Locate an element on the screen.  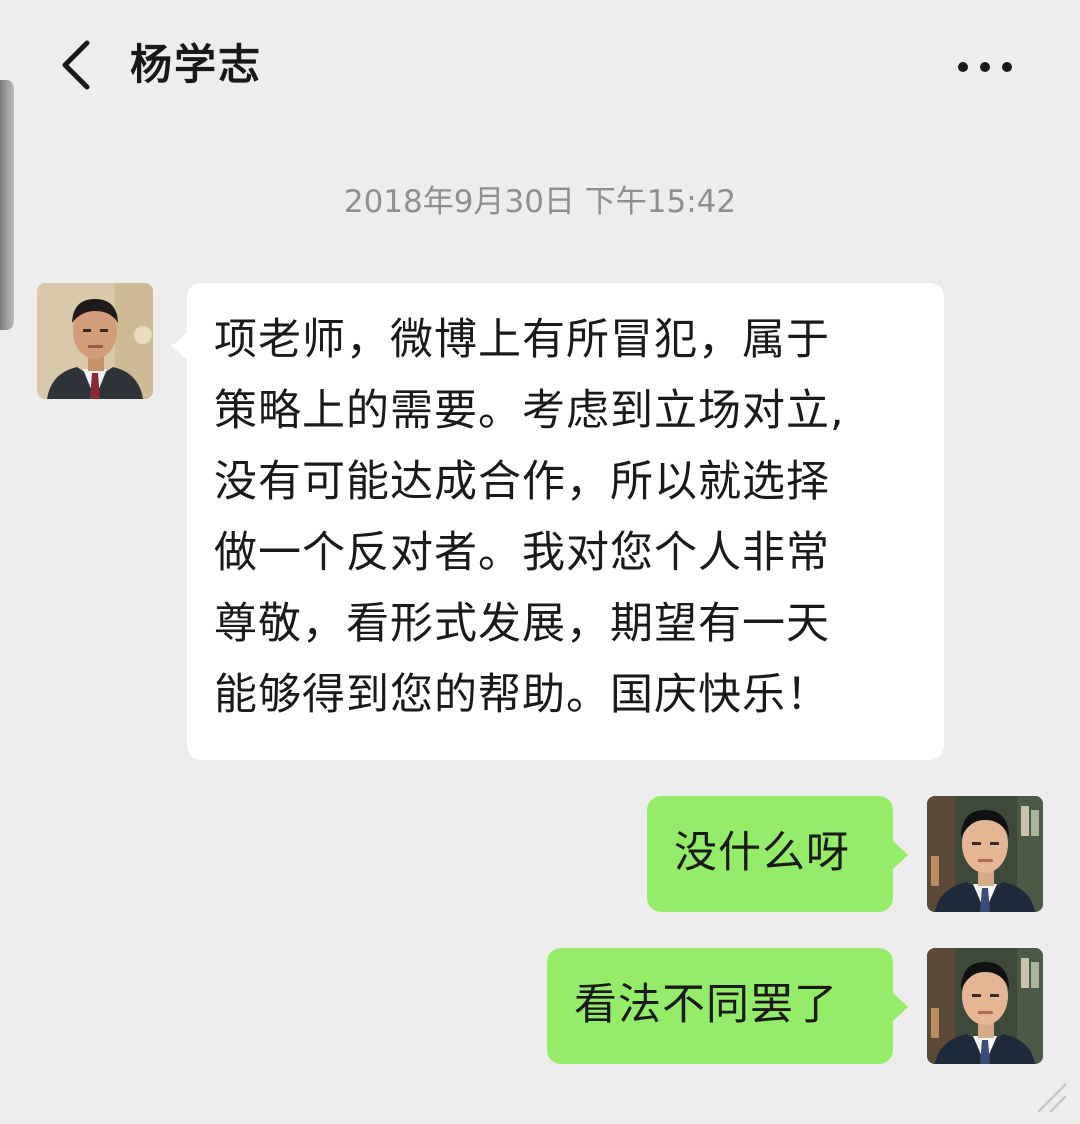
message-text: 看法不同罢了 is located at coordinates (706, 1005).